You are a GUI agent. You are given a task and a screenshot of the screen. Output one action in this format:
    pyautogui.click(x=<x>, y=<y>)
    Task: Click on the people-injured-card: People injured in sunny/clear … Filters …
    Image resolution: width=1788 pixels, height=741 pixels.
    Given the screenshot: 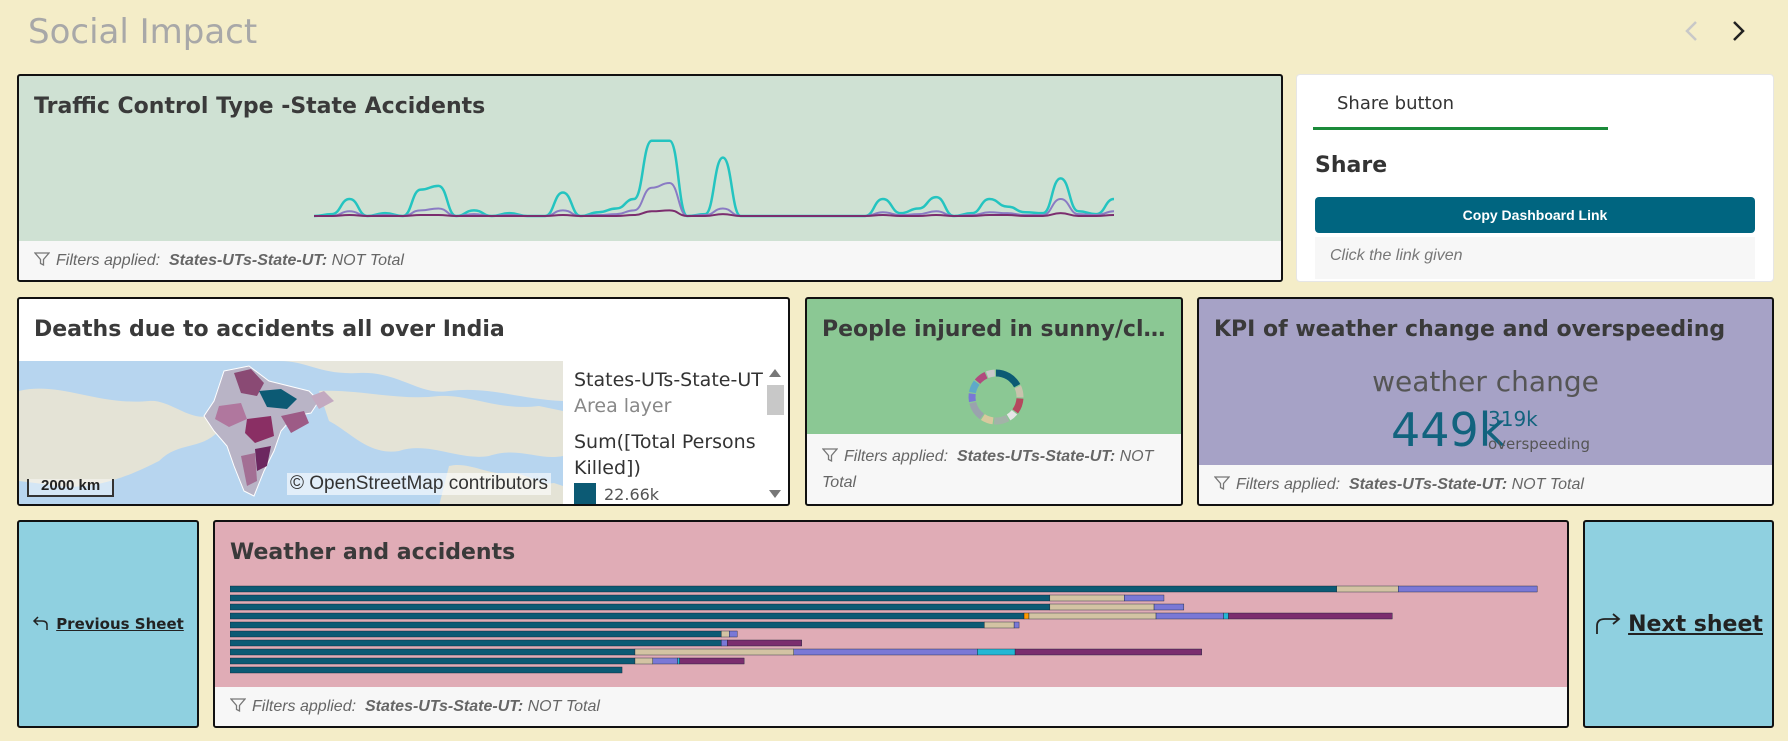 What is the action you would take?
    pyautogui.click(x=994, y=401)
    